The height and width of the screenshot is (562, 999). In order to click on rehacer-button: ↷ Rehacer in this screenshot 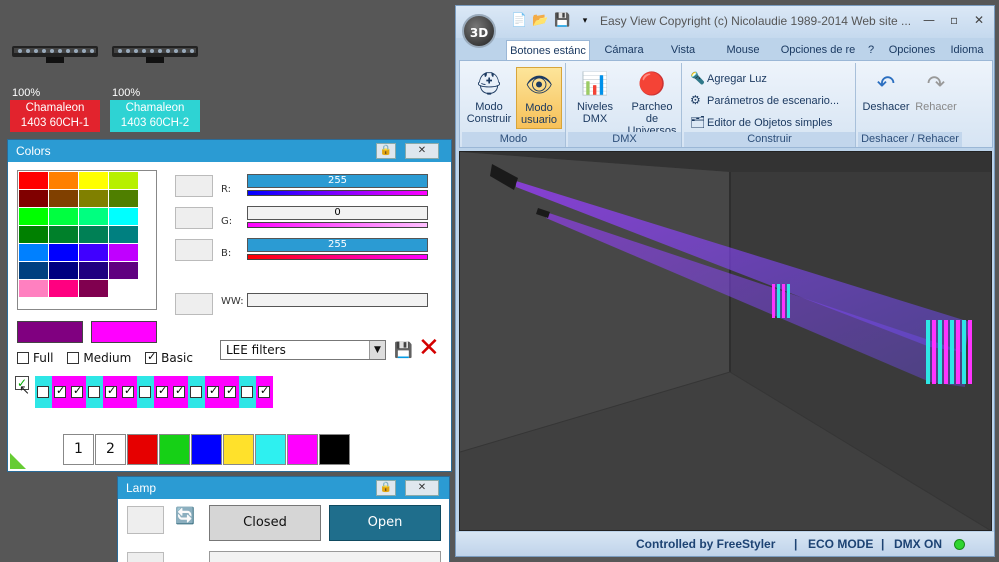, I will do `click(936, 98)`.